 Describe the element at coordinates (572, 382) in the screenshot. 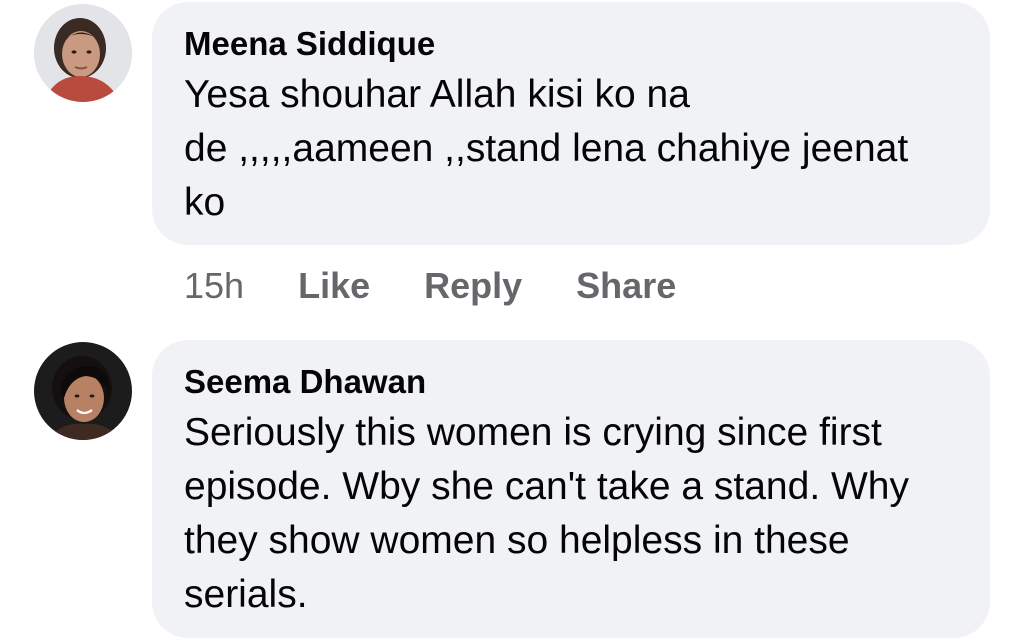

I see `comment-author: Seema Dhawan` at that location.